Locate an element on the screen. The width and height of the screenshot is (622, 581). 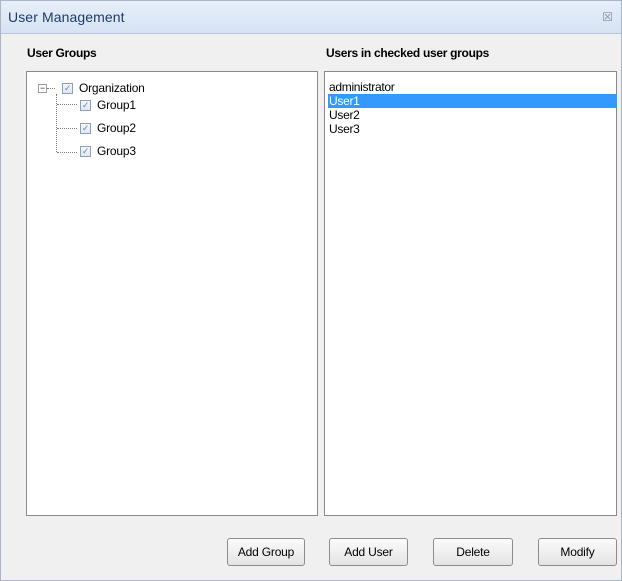
tree-node-label: Group1 is located at coordinates (116, 105).